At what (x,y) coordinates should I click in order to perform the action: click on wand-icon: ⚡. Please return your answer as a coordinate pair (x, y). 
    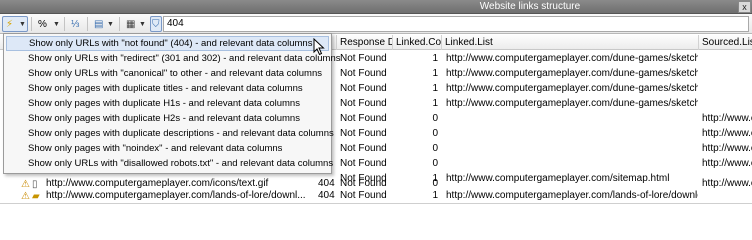
    Looking at the image, I should click on (10, 24).